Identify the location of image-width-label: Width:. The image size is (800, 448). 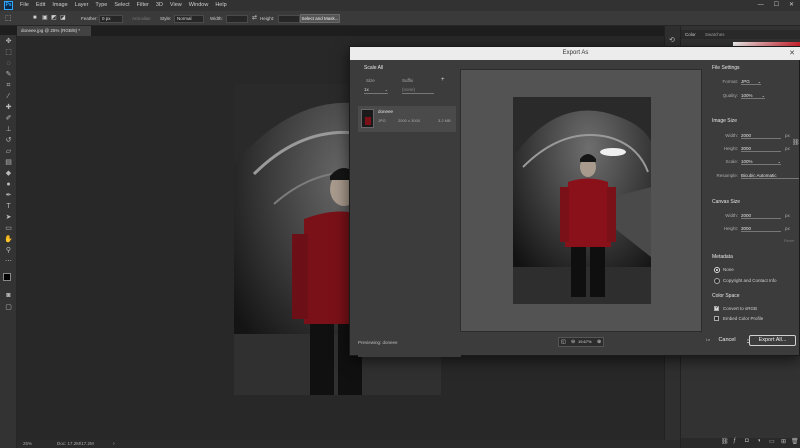
(731, 135).